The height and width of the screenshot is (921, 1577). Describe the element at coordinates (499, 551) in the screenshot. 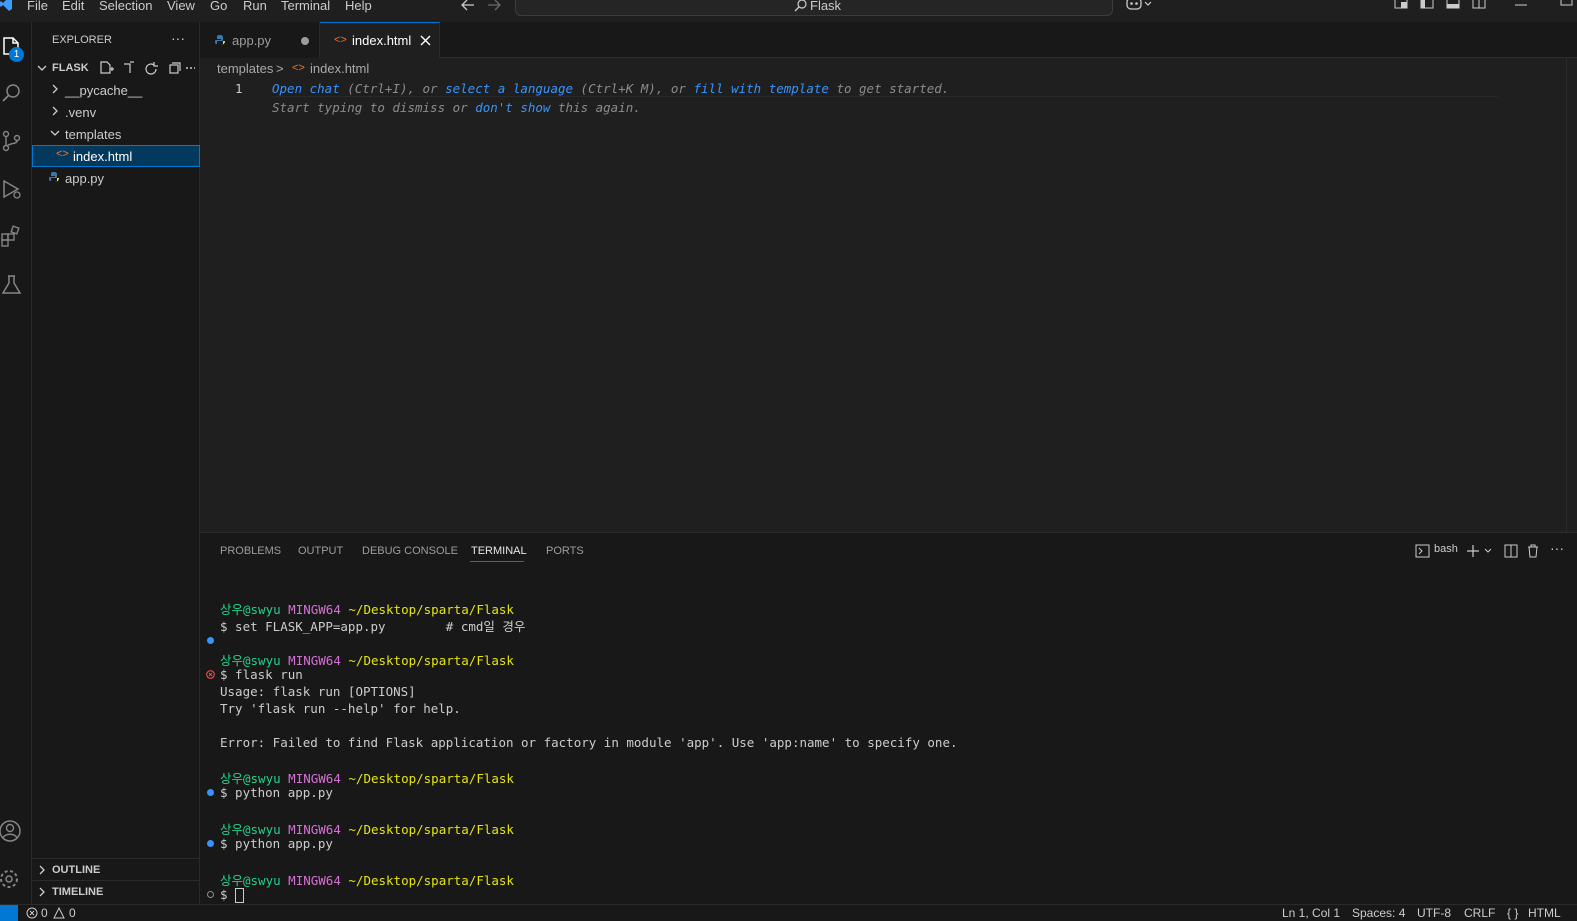

I see `panel-tab-terminal: TERMINAL` at that location.